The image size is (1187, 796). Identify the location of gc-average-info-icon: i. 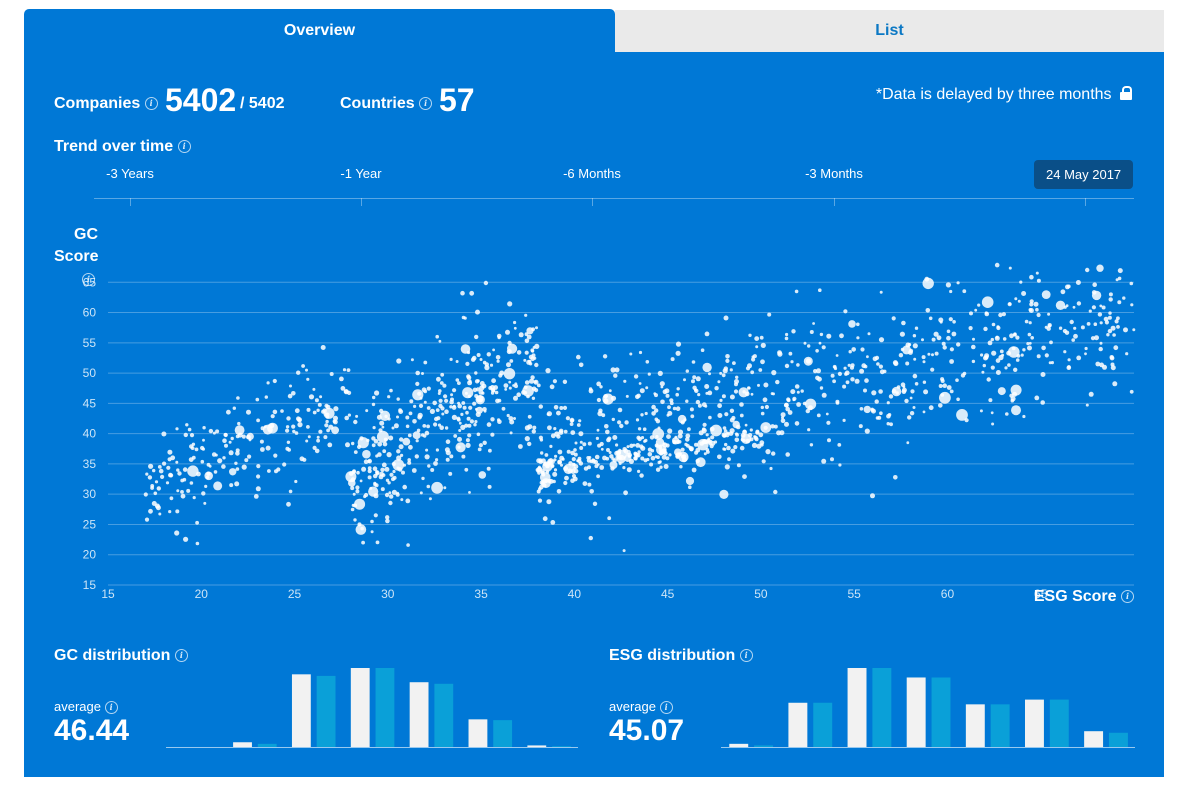
(111, 708).